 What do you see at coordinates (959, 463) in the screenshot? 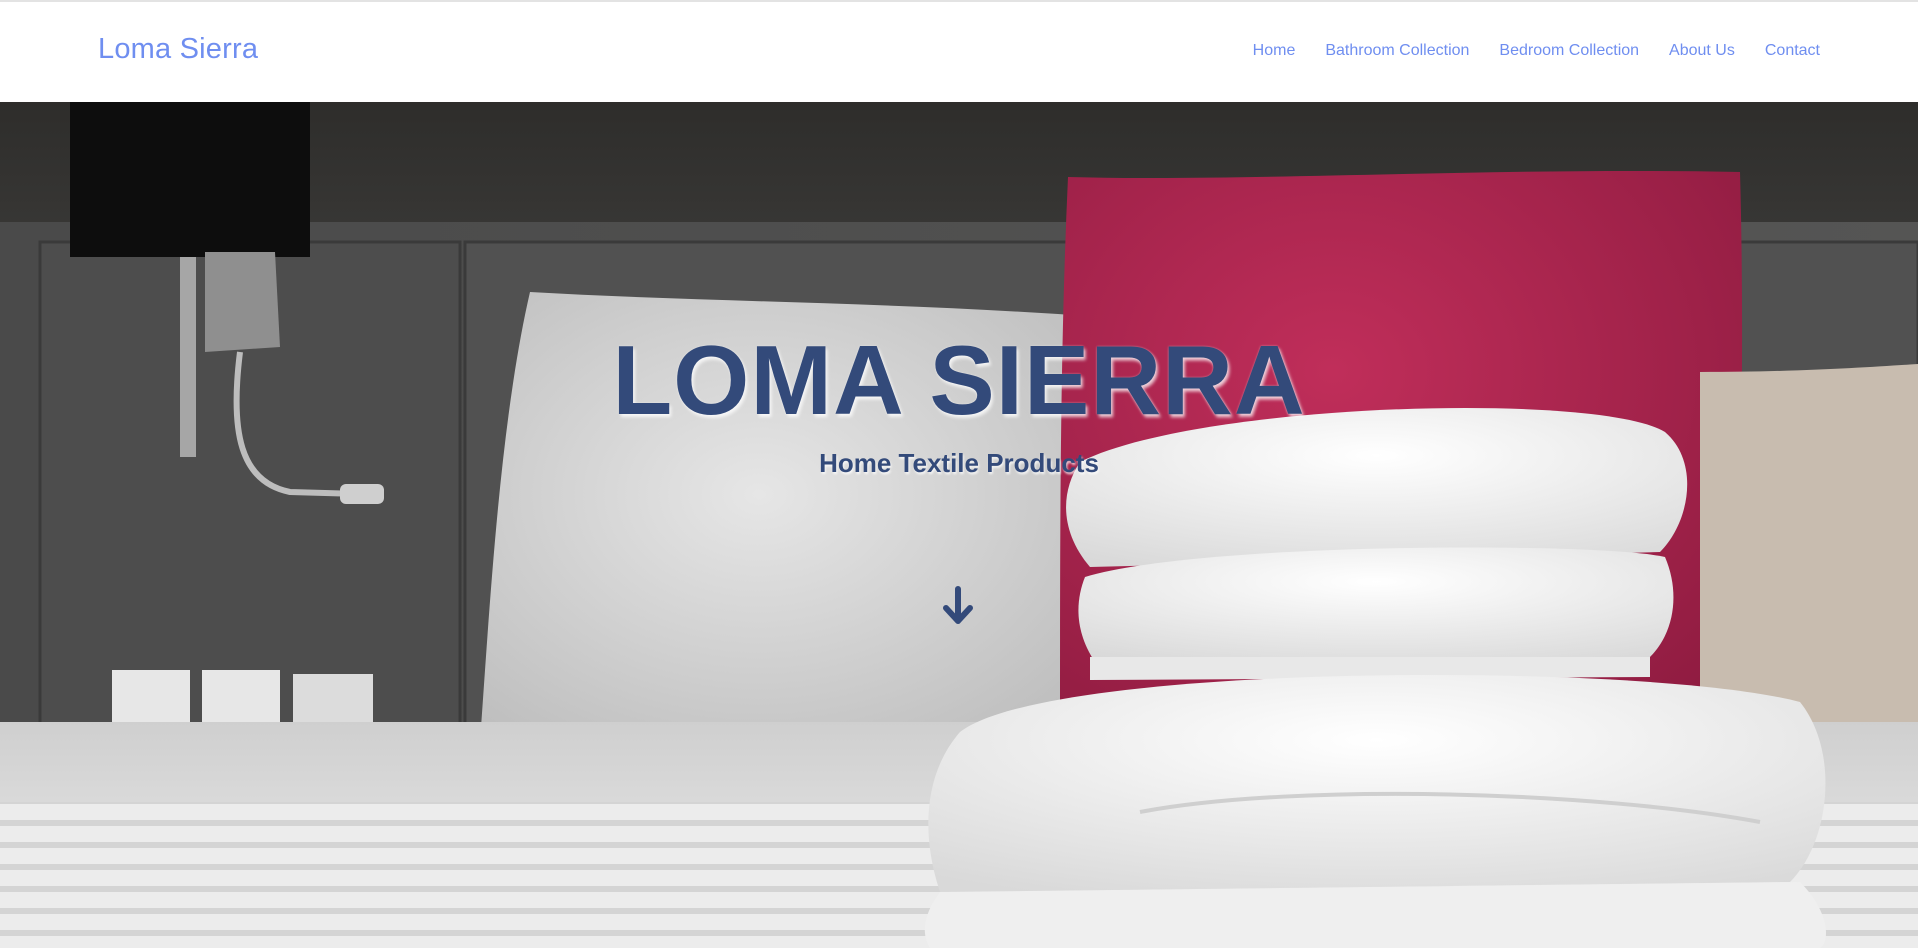
I see `hero-subtitle: Home Textile Products` at bounding box center [959, 463].